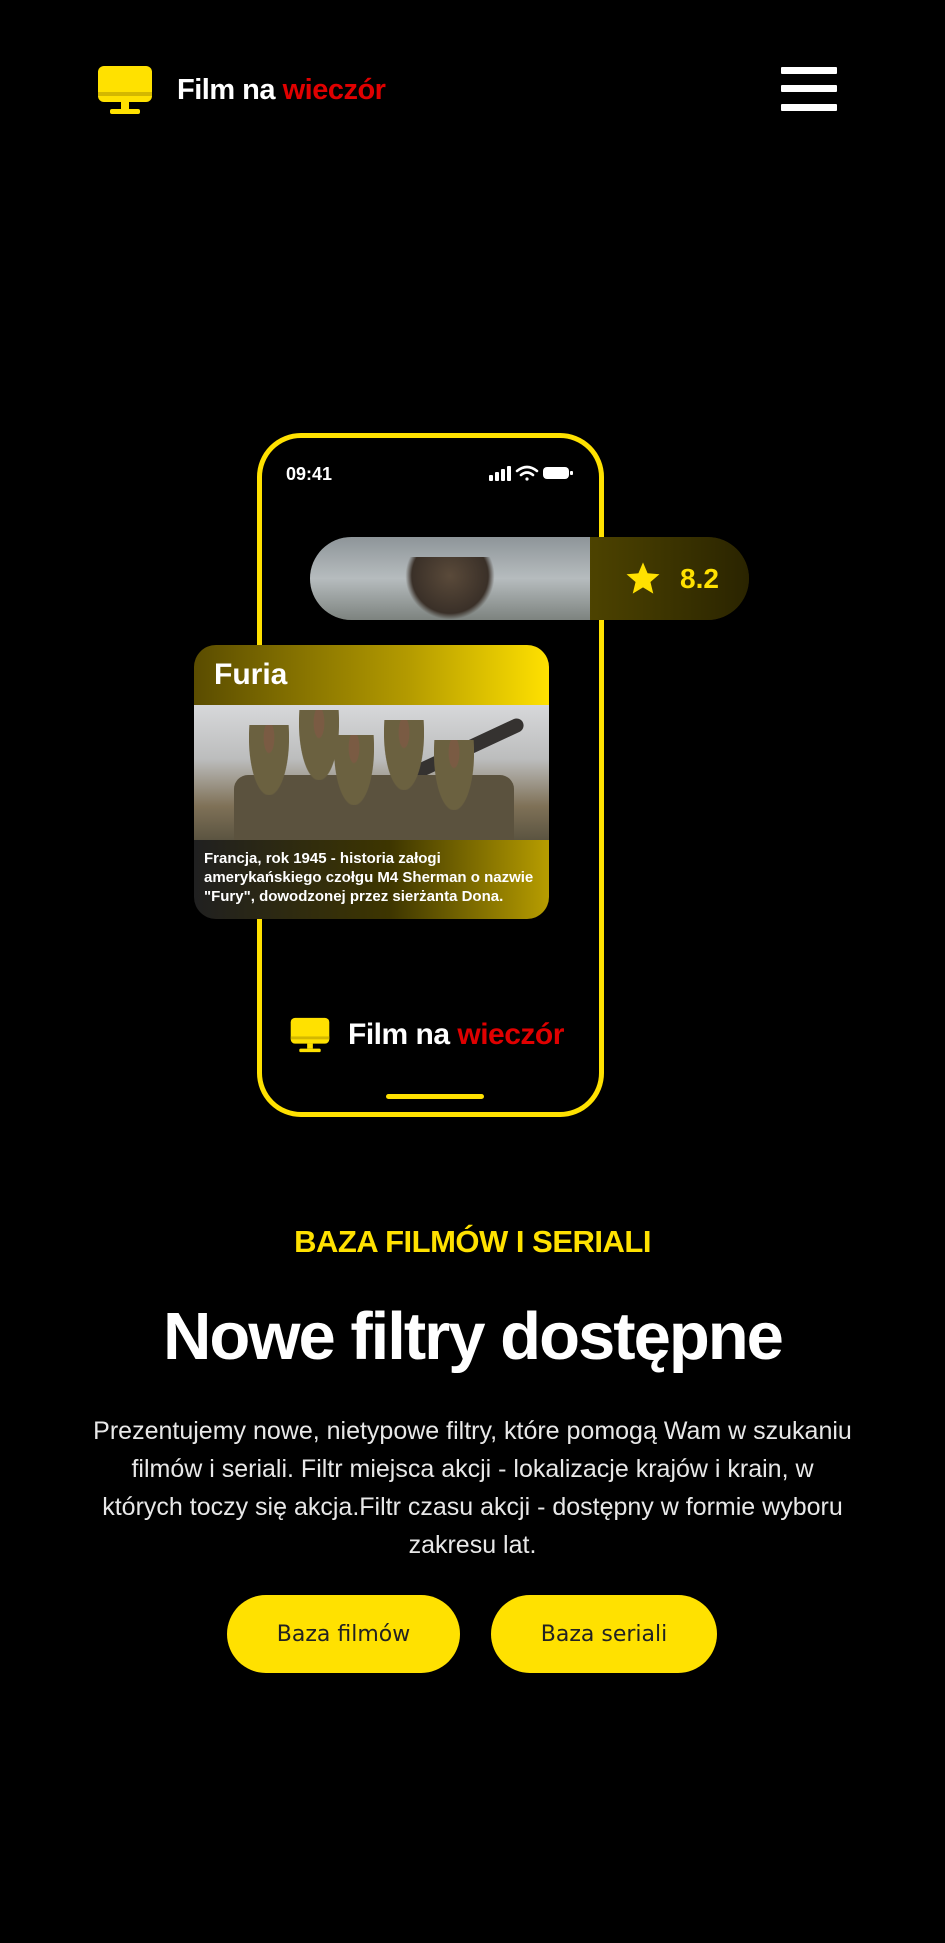  I want to click on brand-name: Film na wieczór, so click(281, 90).